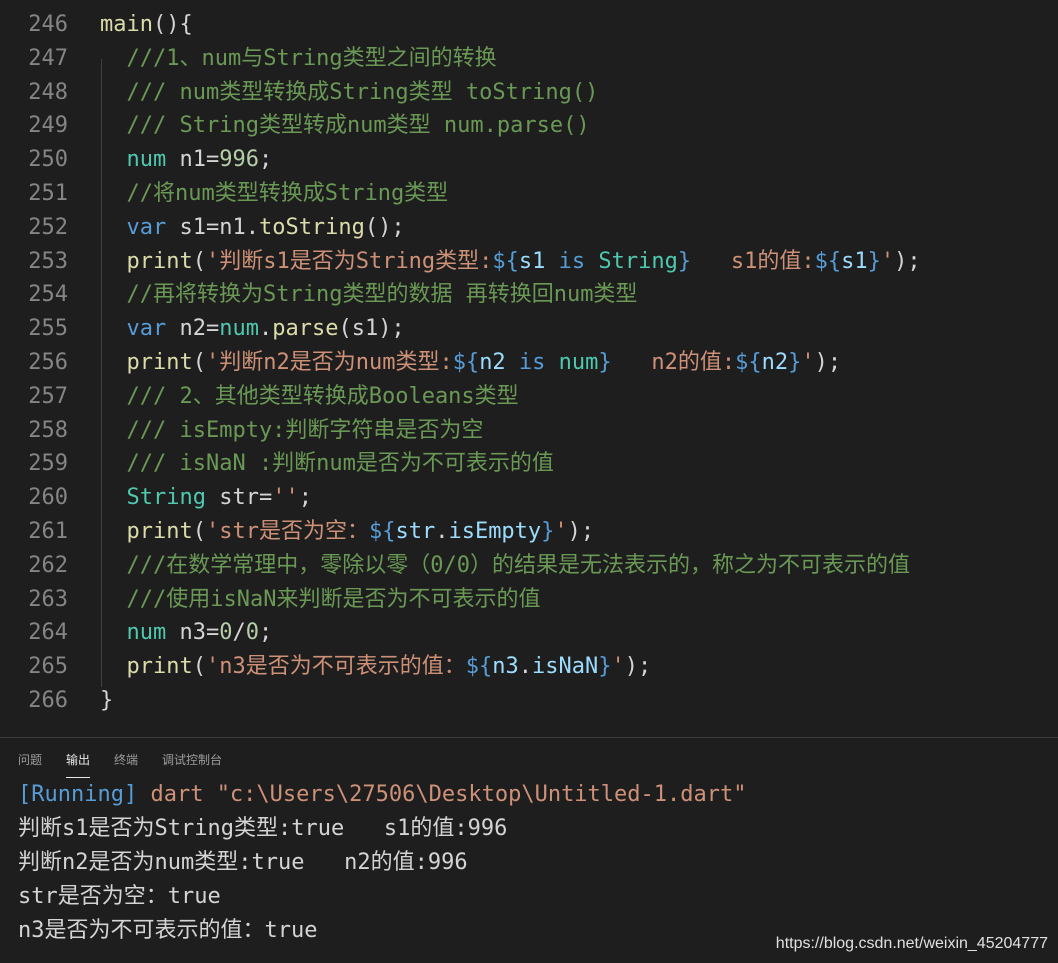  What do you see at coordinates (565, 667) in the screenshot?
I see `code-token: isNaN` at bounding box center [565, 667].